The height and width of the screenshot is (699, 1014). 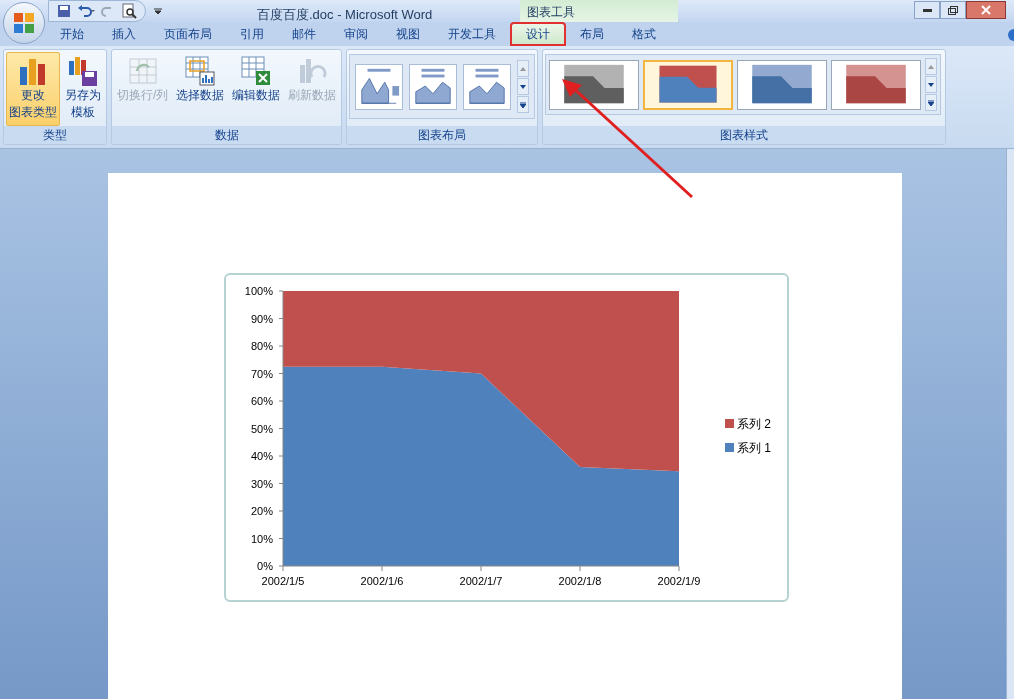 What do you see at coordinates (200, 89) in the screenshot?
I see `ribbon-button: 选择数据` at bounding box center [200, 89].